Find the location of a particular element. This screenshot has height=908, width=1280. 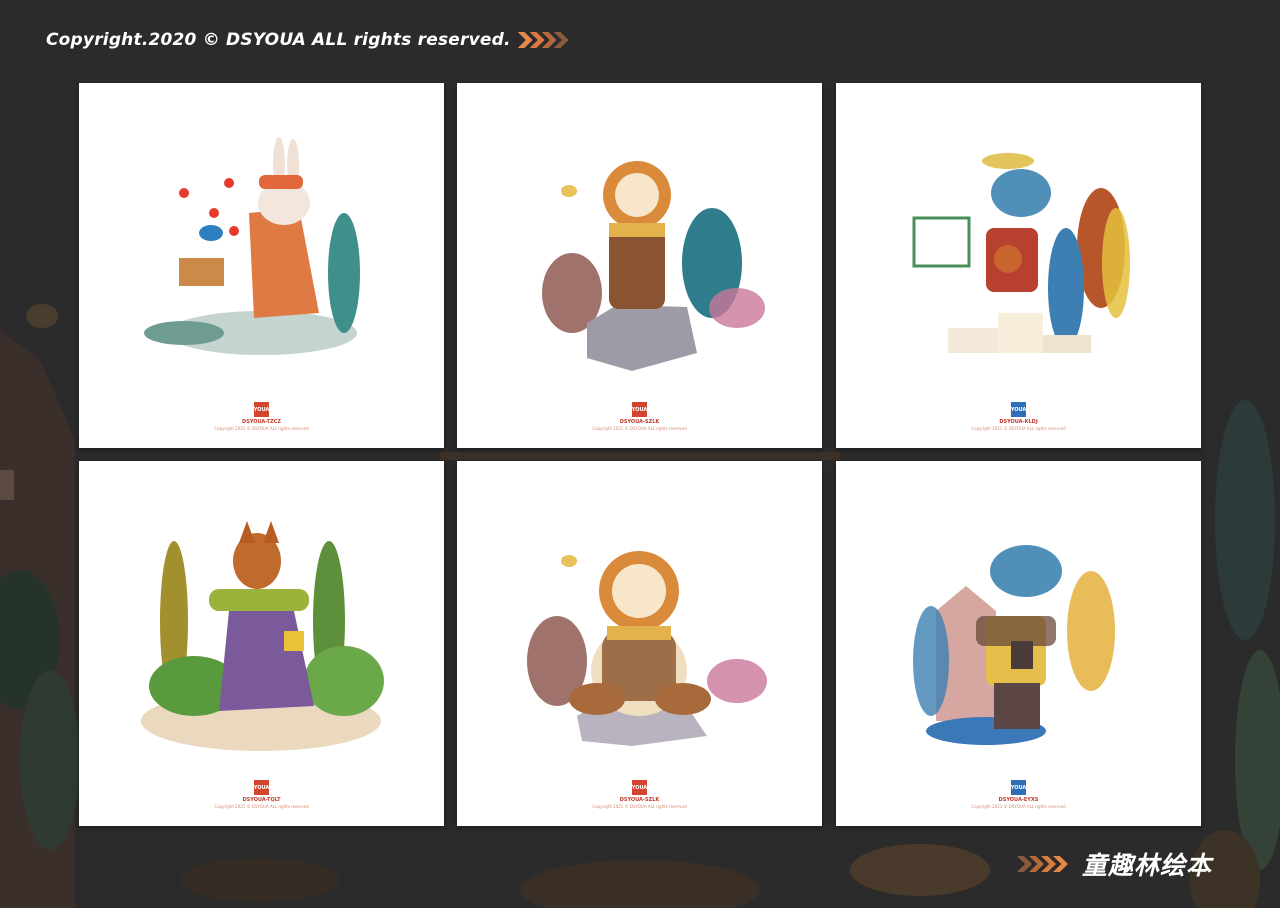

card-code: DSYOUA-TQLT is located at coordinates (261, 800).